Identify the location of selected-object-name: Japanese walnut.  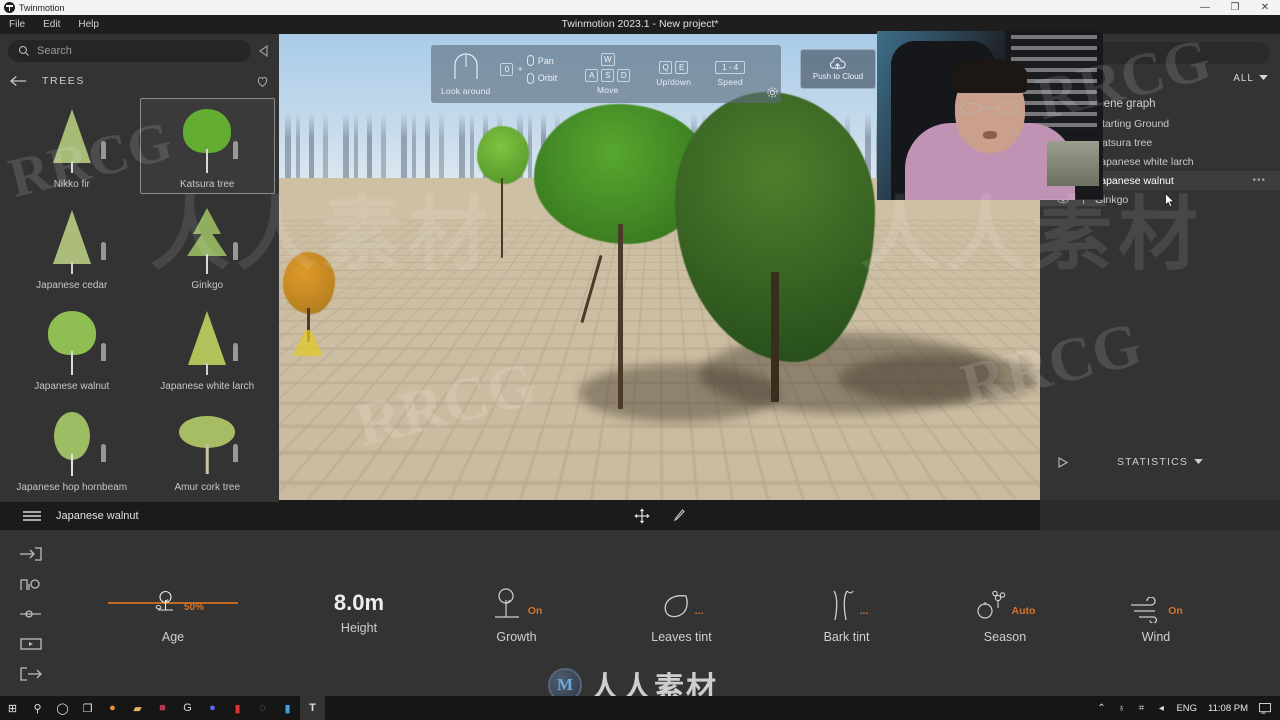
(97, 516).